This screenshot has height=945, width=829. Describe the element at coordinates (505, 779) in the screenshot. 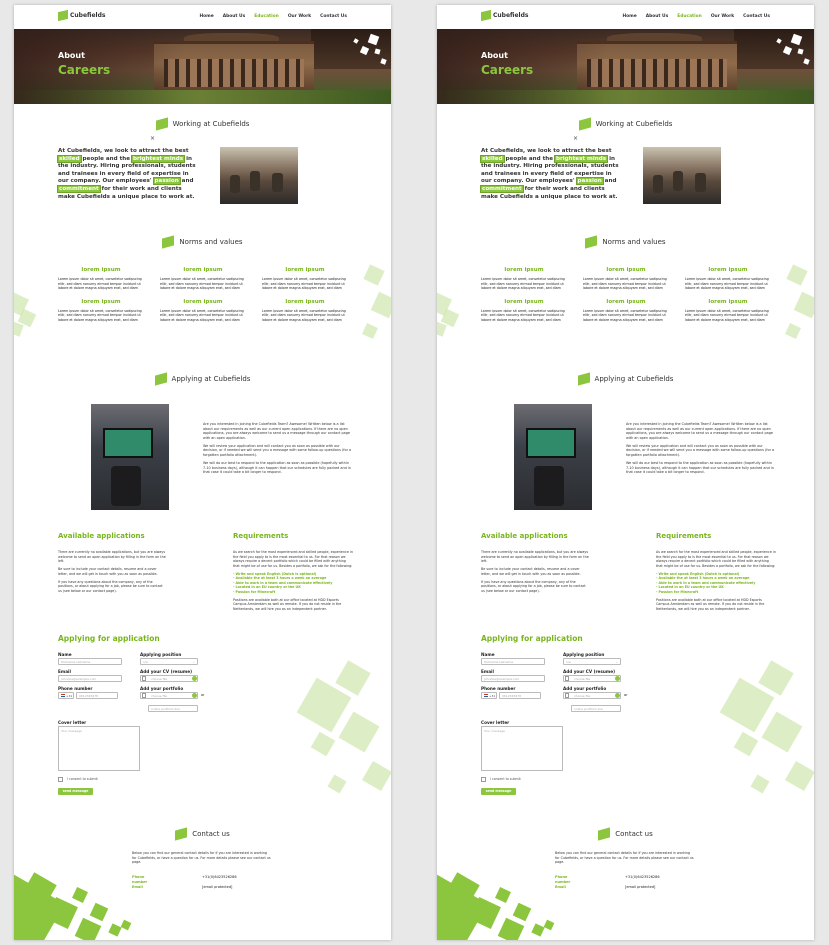

I see `consent-label: I consent to submit` at that location.